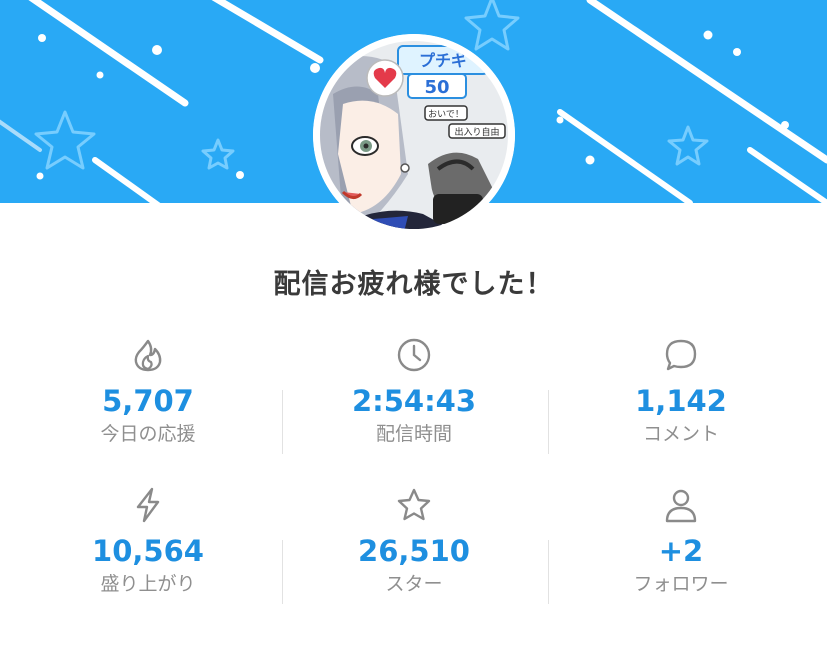 The height and width of the screenshot is (663, 827). Describe the element at coordinates (436, 87) in the screenshot. I see `avatar-badge-count: 50` at that location.